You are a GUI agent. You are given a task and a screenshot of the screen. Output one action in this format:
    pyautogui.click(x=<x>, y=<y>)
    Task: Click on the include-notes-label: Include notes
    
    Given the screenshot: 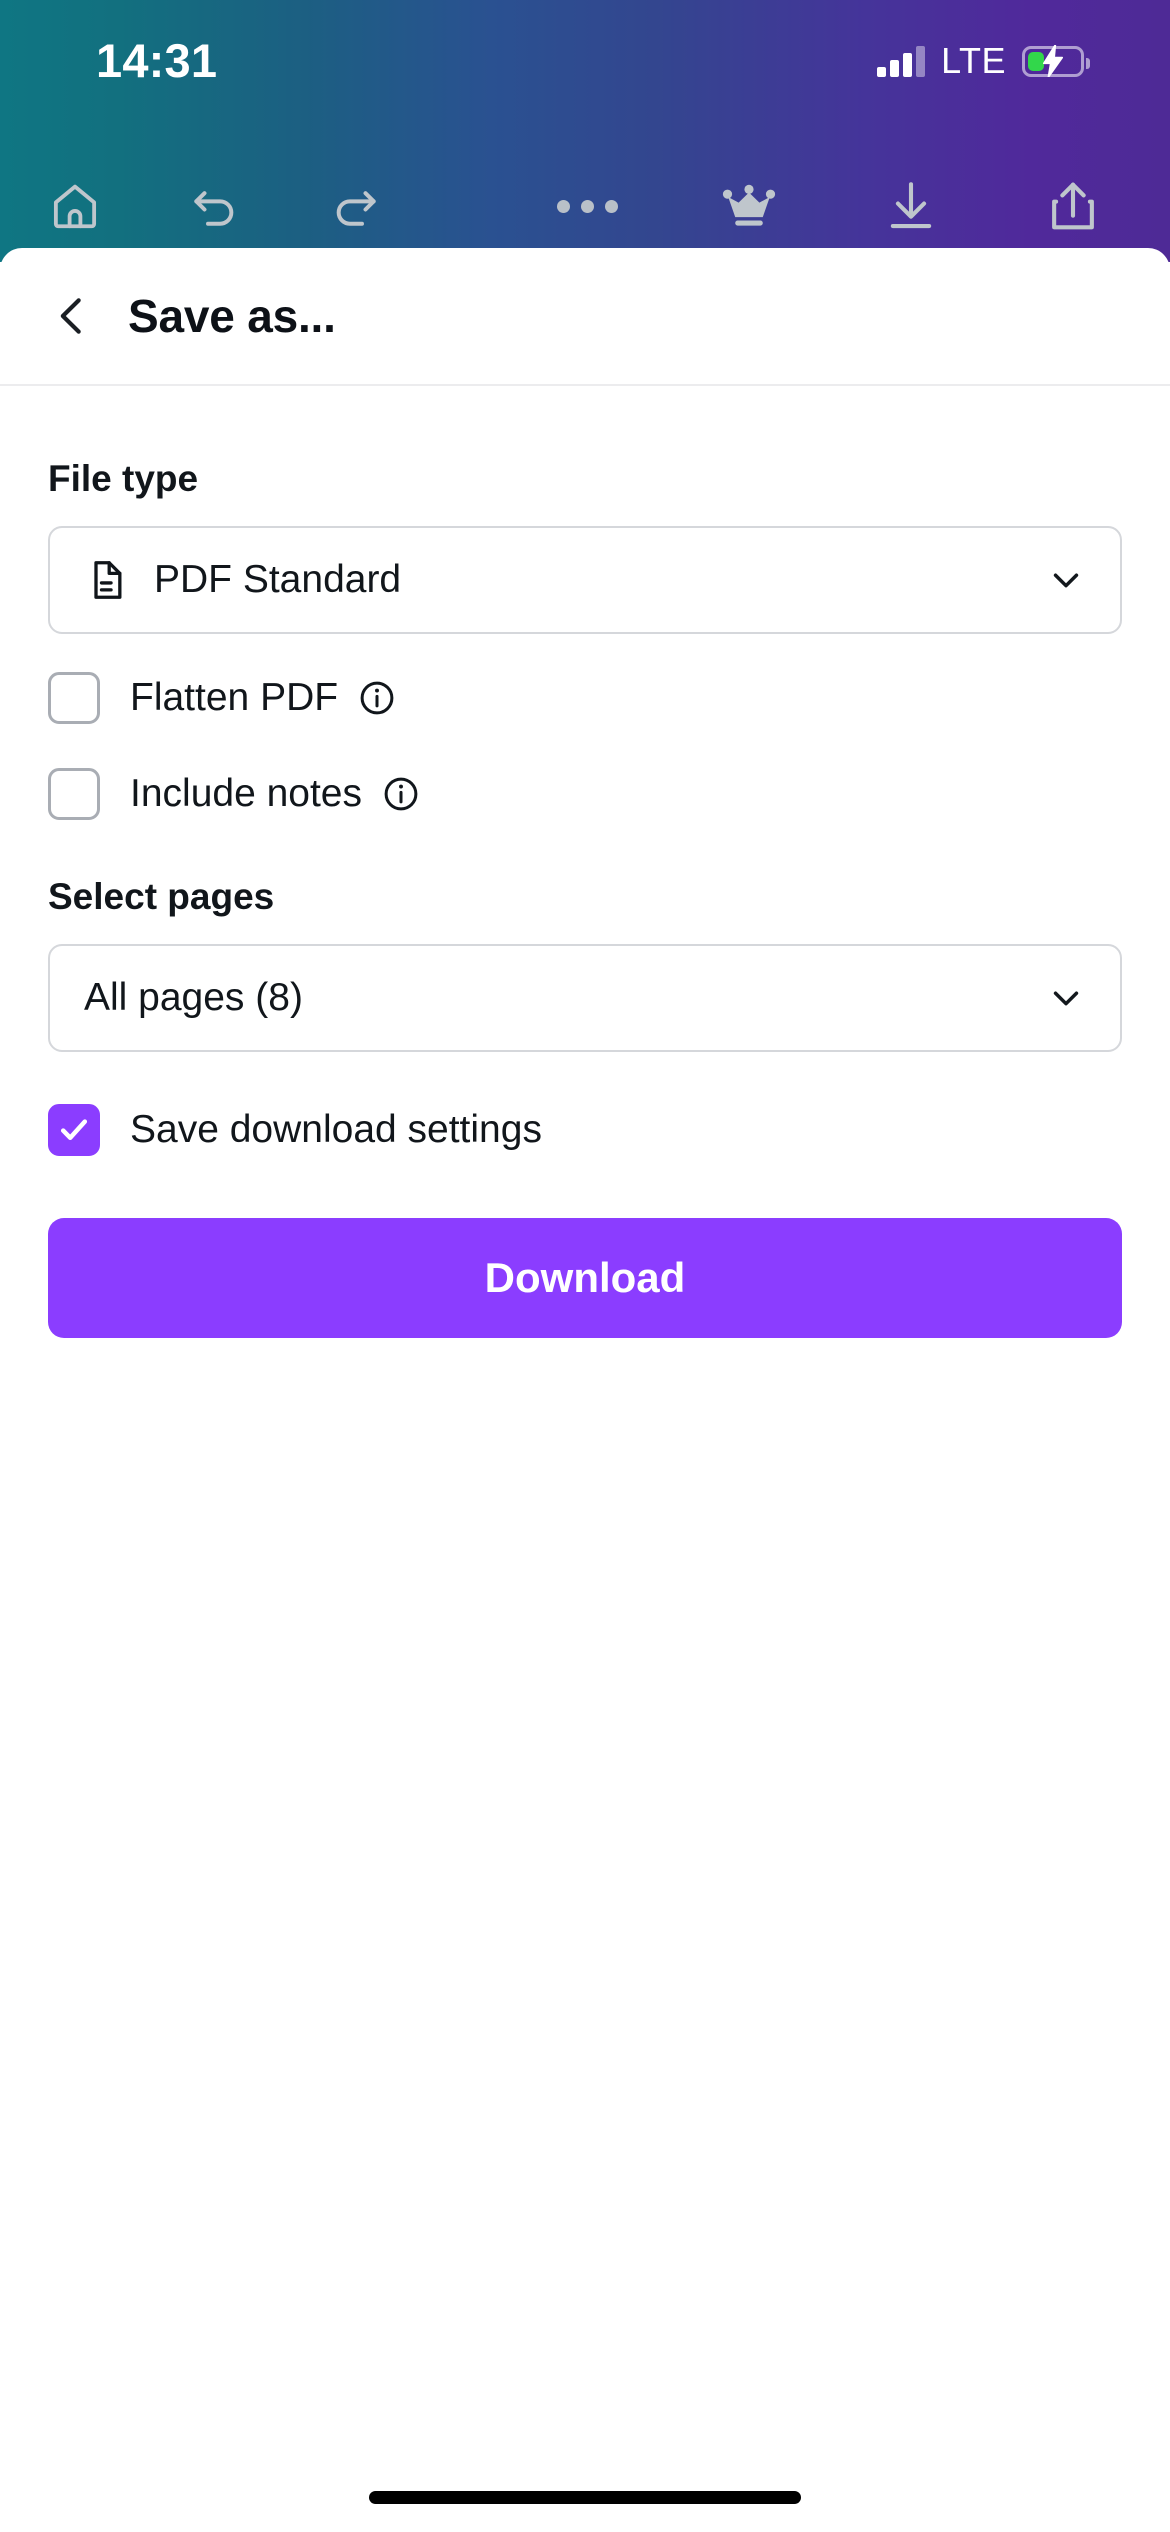 What is the action you would take?
    pyautogui.click(x=246, y=793)
    